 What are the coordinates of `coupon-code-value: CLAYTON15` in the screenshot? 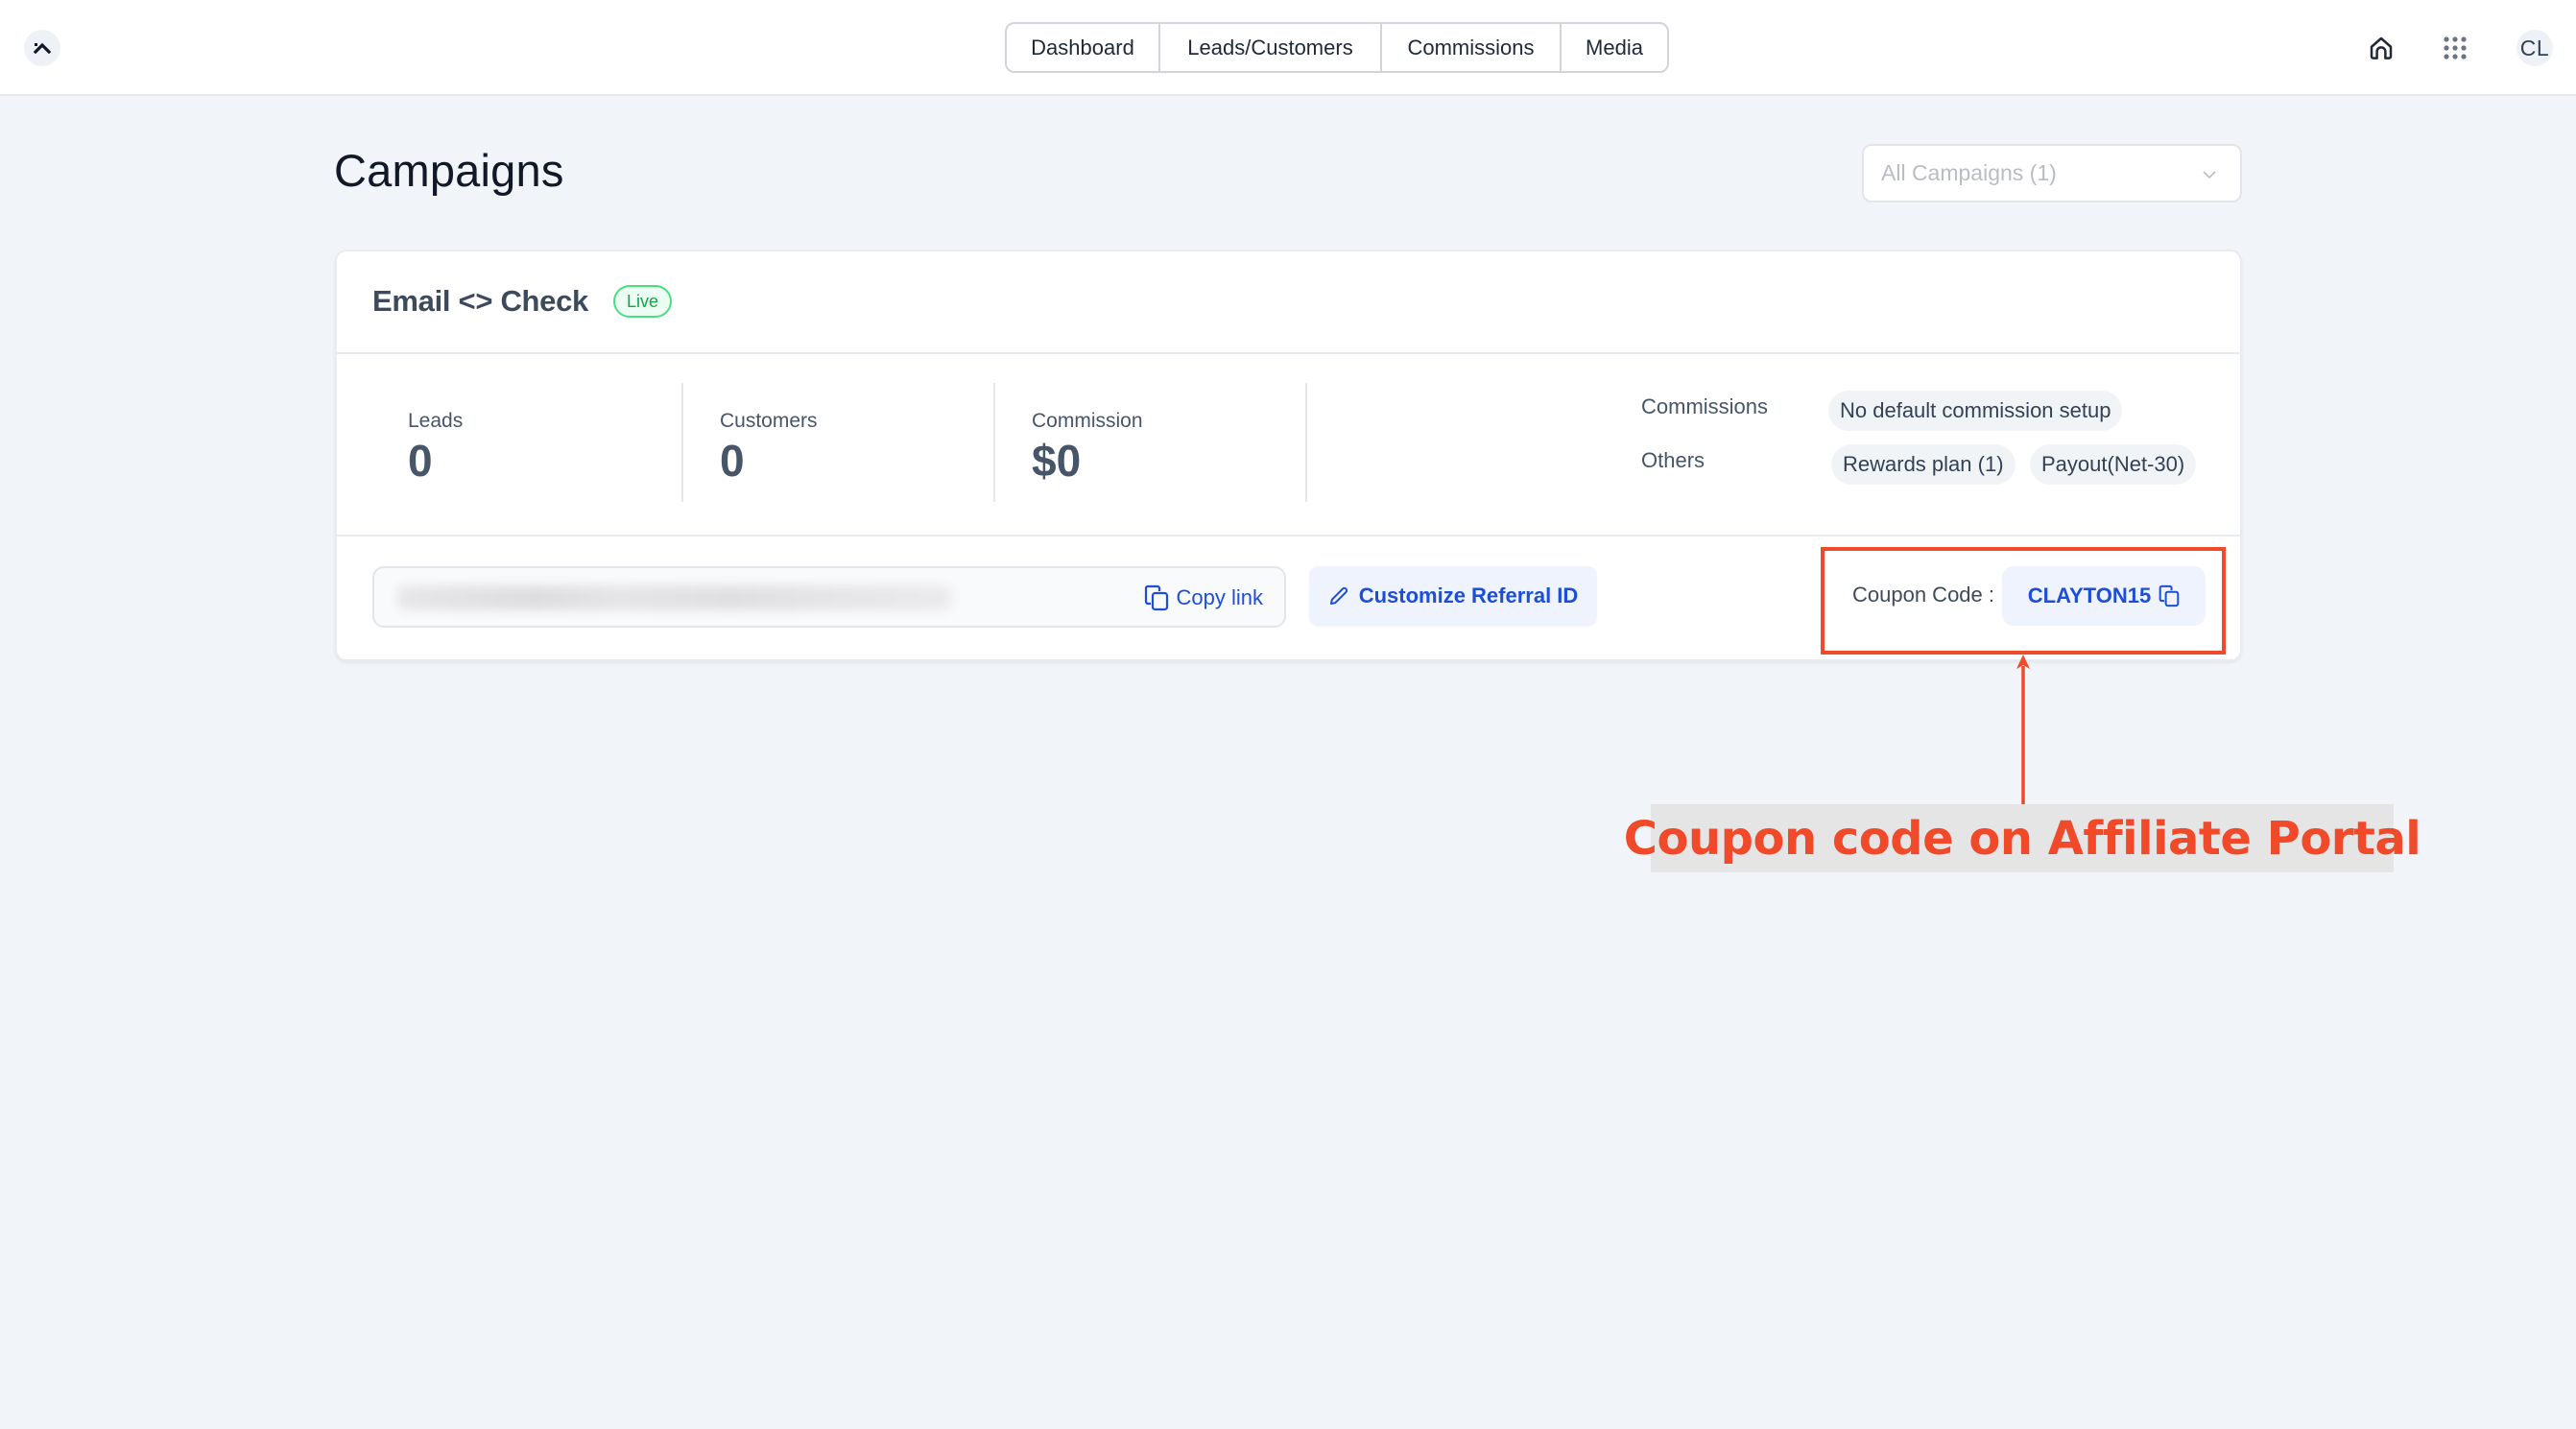 It's located at (2089, 595).